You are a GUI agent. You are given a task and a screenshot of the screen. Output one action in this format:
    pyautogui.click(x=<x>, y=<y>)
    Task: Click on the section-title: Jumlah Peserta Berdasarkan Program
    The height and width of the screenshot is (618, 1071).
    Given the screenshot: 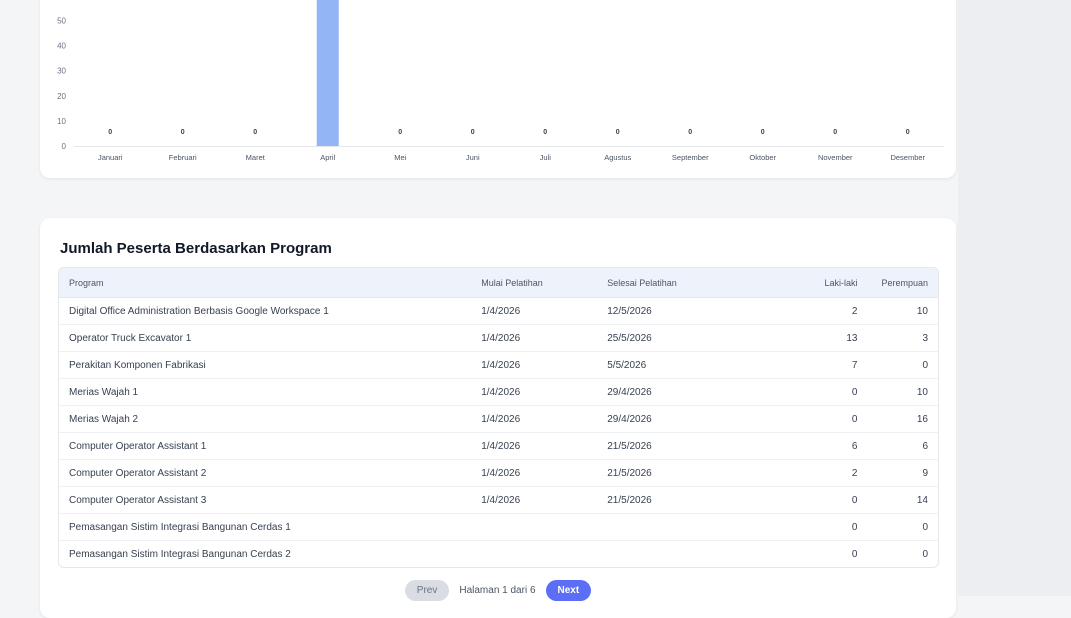 What is the action you would take?
    pyautogui.click(x=196, y=248)
    